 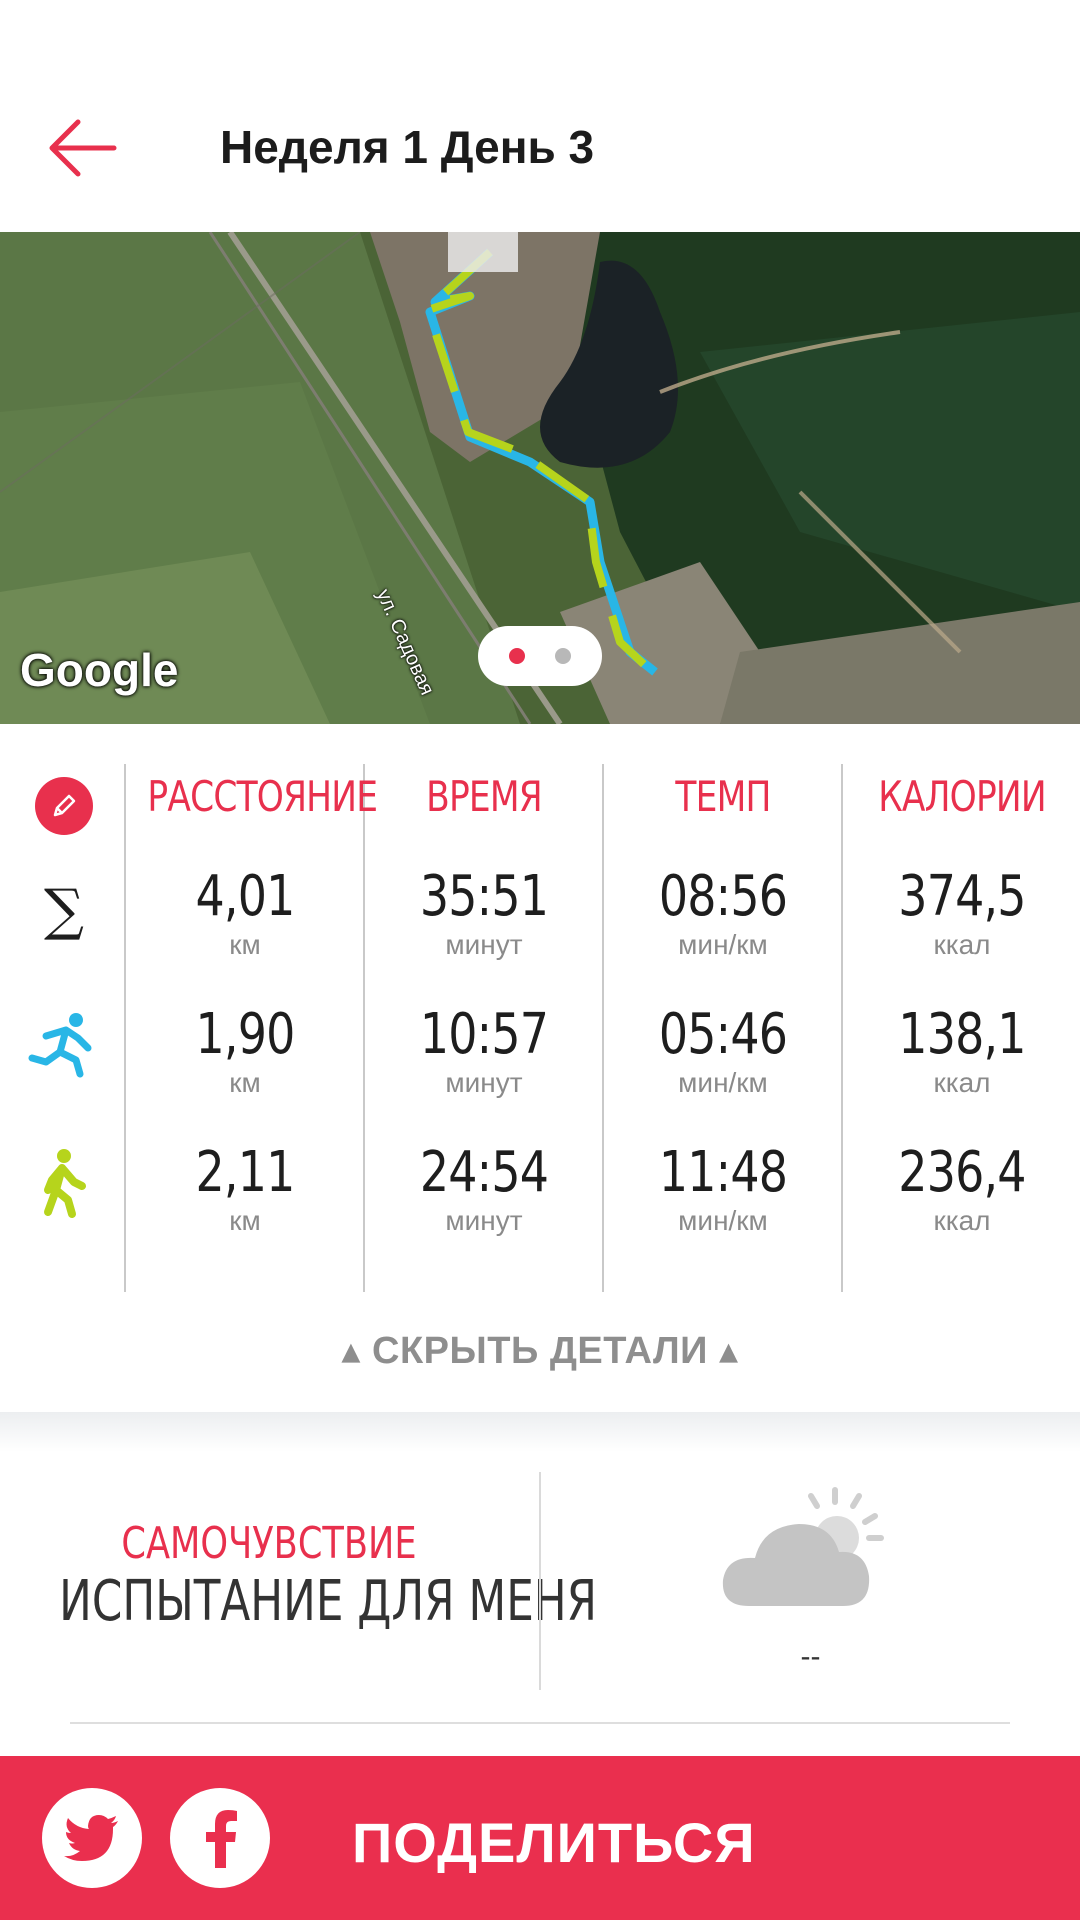 I want to click on pencil-icon, so click(x=64, y=805).